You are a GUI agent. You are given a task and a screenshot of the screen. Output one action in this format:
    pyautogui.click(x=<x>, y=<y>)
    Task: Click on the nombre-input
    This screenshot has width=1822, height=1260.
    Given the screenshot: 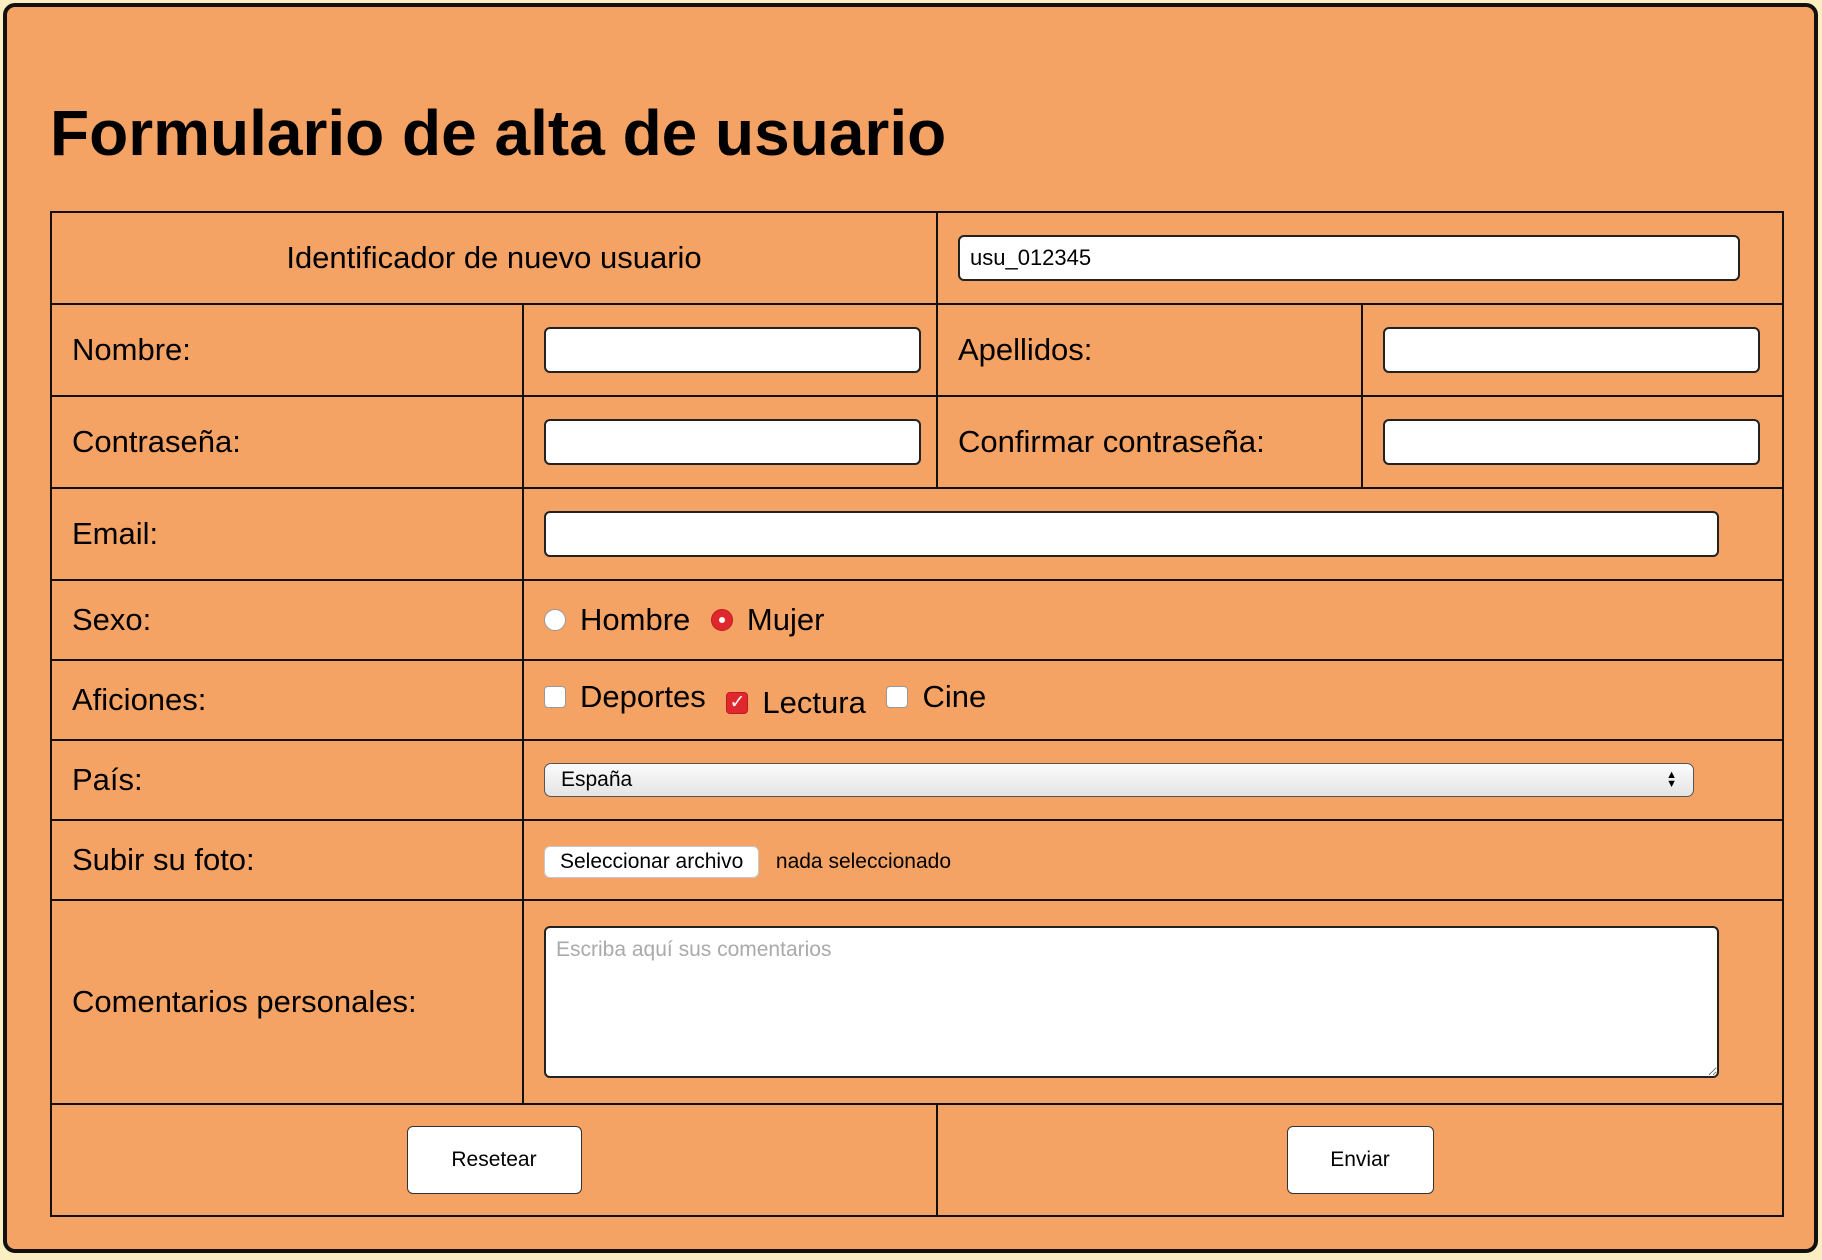 What is the action you would take?
    pyautogui.click(x=732, y=350)
    